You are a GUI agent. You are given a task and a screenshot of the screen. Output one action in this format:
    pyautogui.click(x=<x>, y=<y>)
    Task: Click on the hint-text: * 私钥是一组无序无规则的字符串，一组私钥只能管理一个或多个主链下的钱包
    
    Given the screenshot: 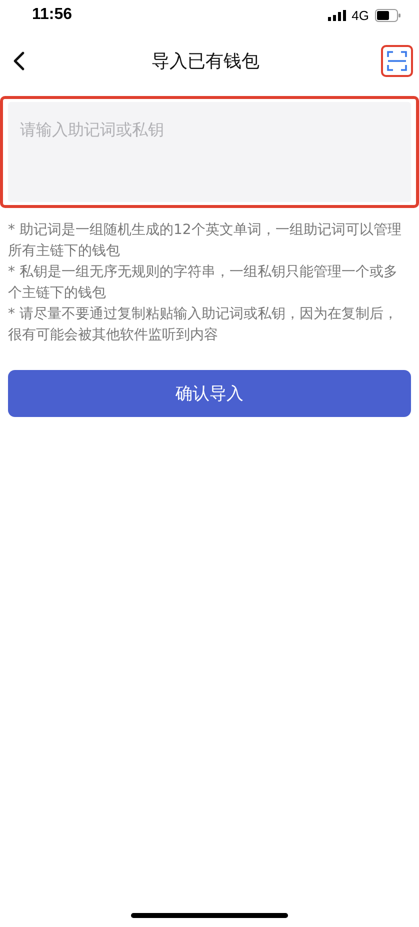 What is the action you would take?
    pyautogui.click(x=203, y=283)
    